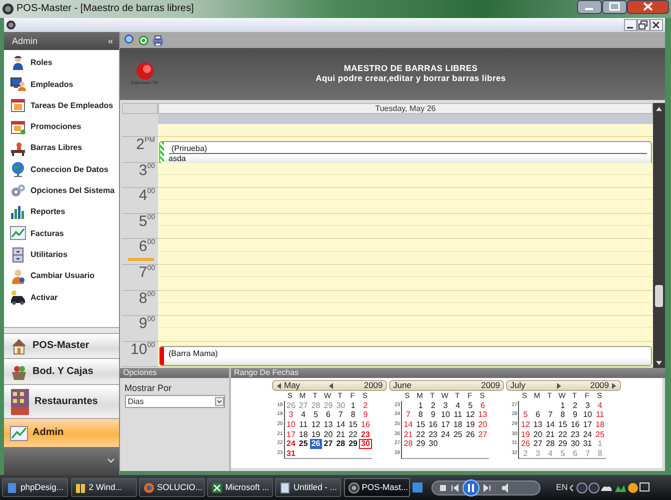 The image size is (671, 500). I want to click on sidebar-item: Roles, so click(61, 63).